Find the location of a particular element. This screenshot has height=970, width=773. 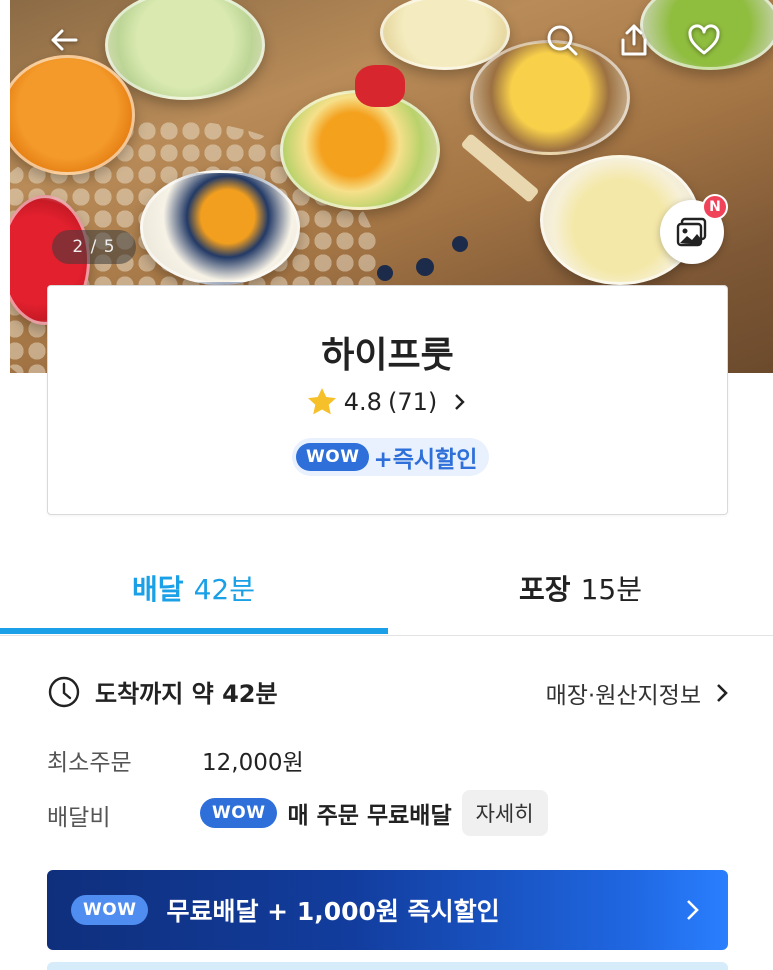

delivery-fee-row: WOW 매 주문 무료배달 자세히 is located at coordinates (374, 813).